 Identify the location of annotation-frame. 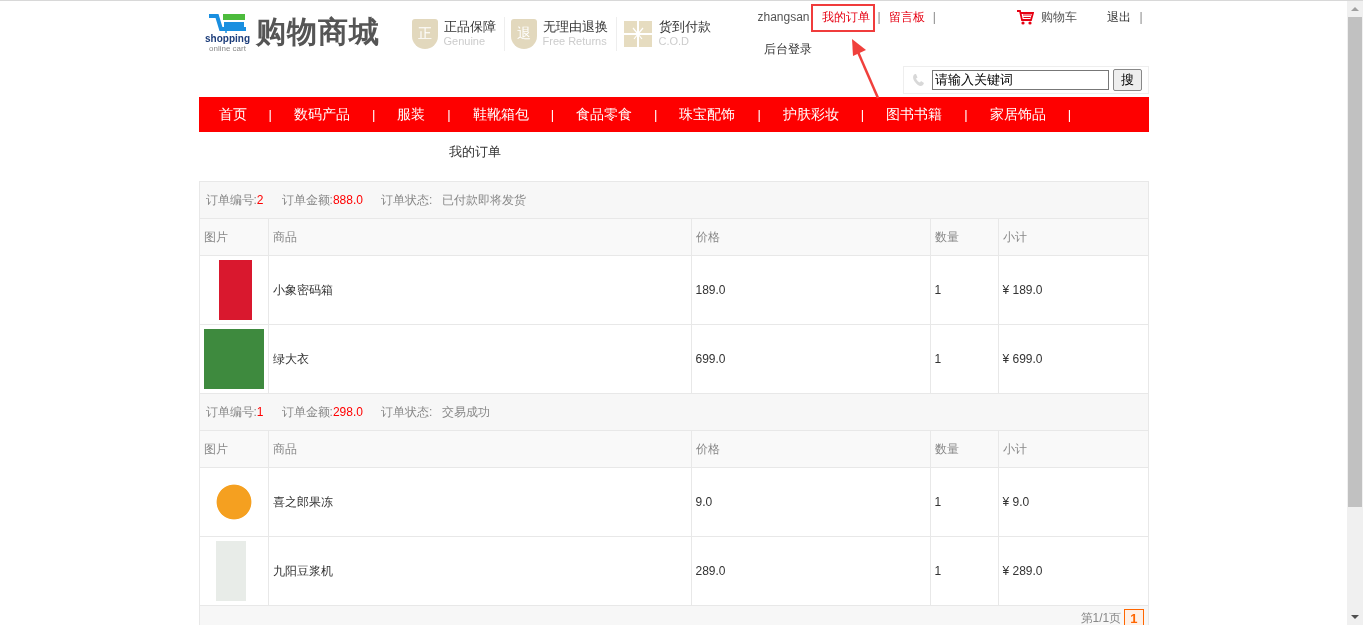
(842, 18).